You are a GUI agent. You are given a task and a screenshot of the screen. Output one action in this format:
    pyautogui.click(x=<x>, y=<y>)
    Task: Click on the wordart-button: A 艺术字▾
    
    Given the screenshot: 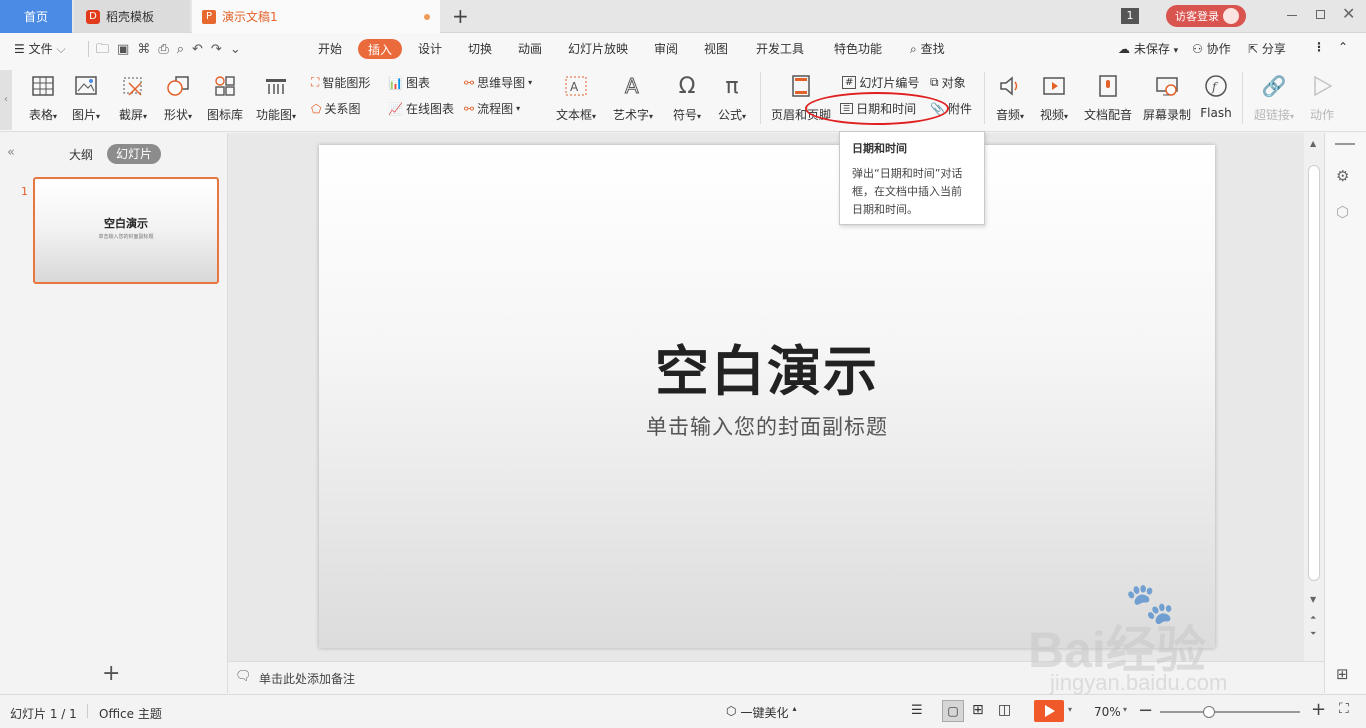 What is the action you would take?
    pyautogui.click(x=633, y=97)
    